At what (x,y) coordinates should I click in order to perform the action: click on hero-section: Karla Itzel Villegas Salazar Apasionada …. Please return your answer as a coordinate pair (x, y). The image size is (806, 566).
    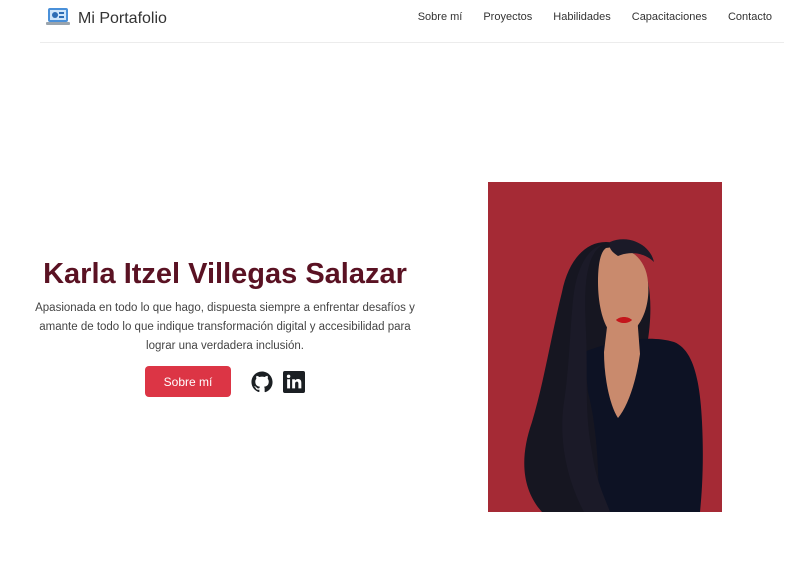
    Looking at the image, I should click on (225, 327).